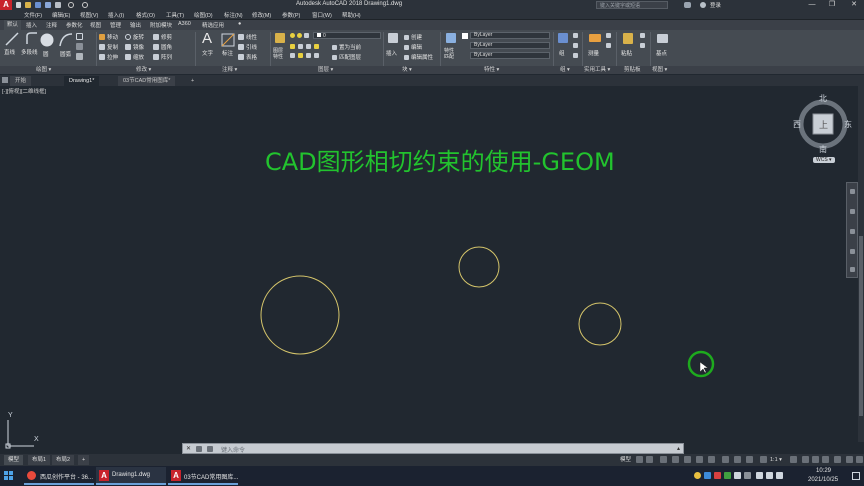 The width and height of the screenshot is (864, 486). I want to click on ribbon-tab: 精选应用, so click(213, 25).